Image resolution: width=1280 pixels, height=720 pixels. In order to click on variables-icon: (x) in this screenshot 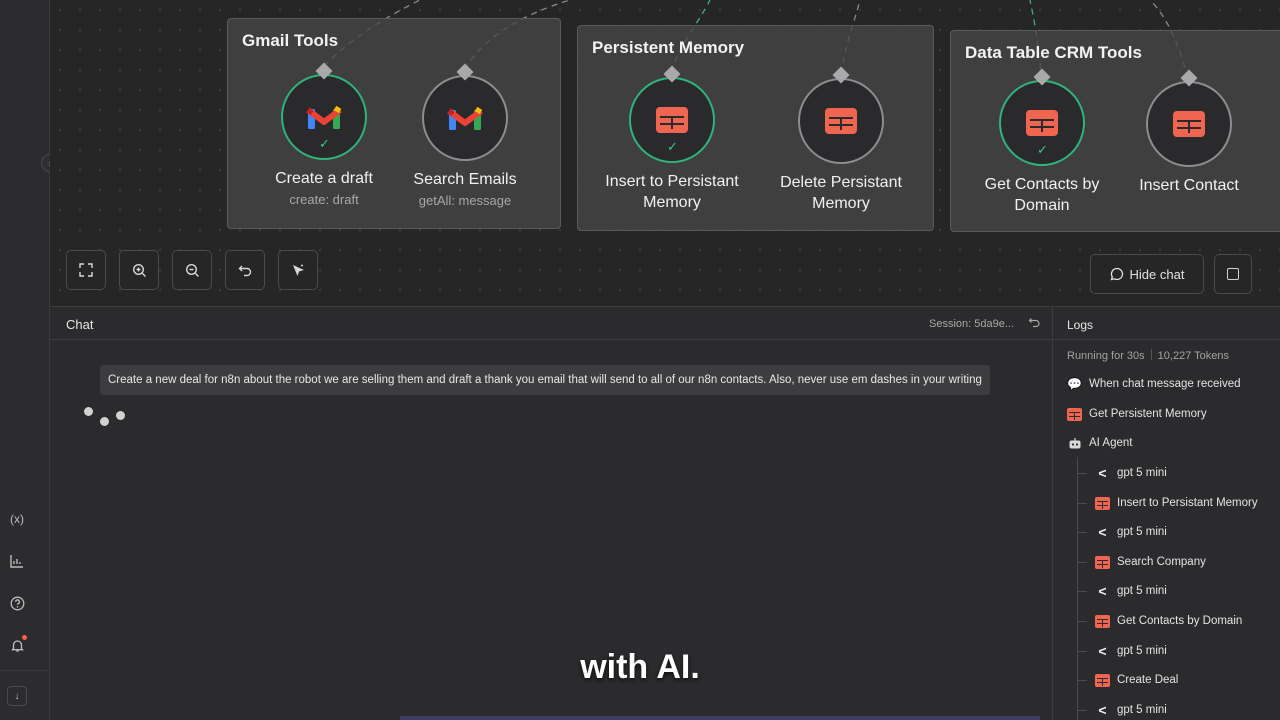, I will do `click(17, 519)`.